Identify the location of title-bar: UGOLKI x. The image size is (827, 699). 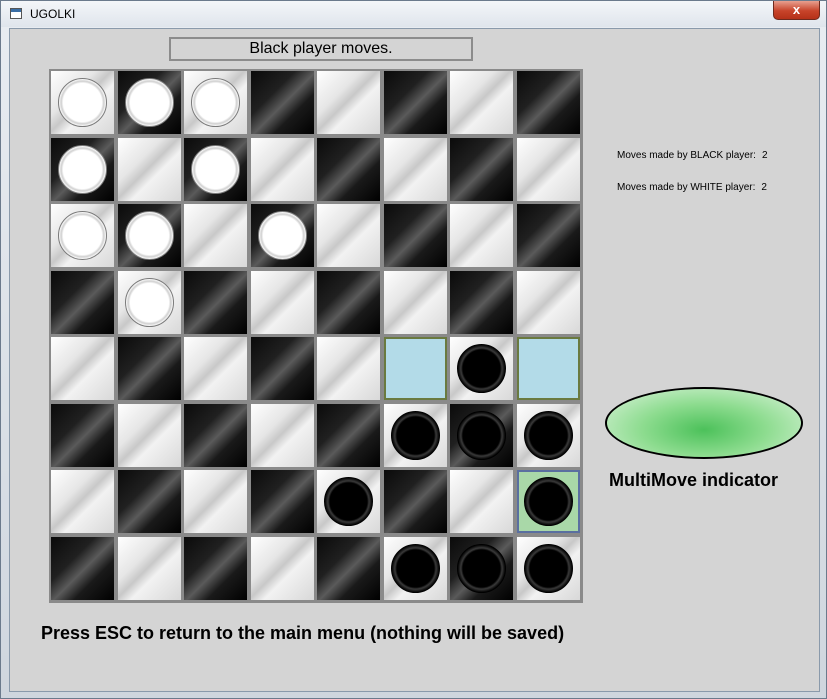
(413, 14).